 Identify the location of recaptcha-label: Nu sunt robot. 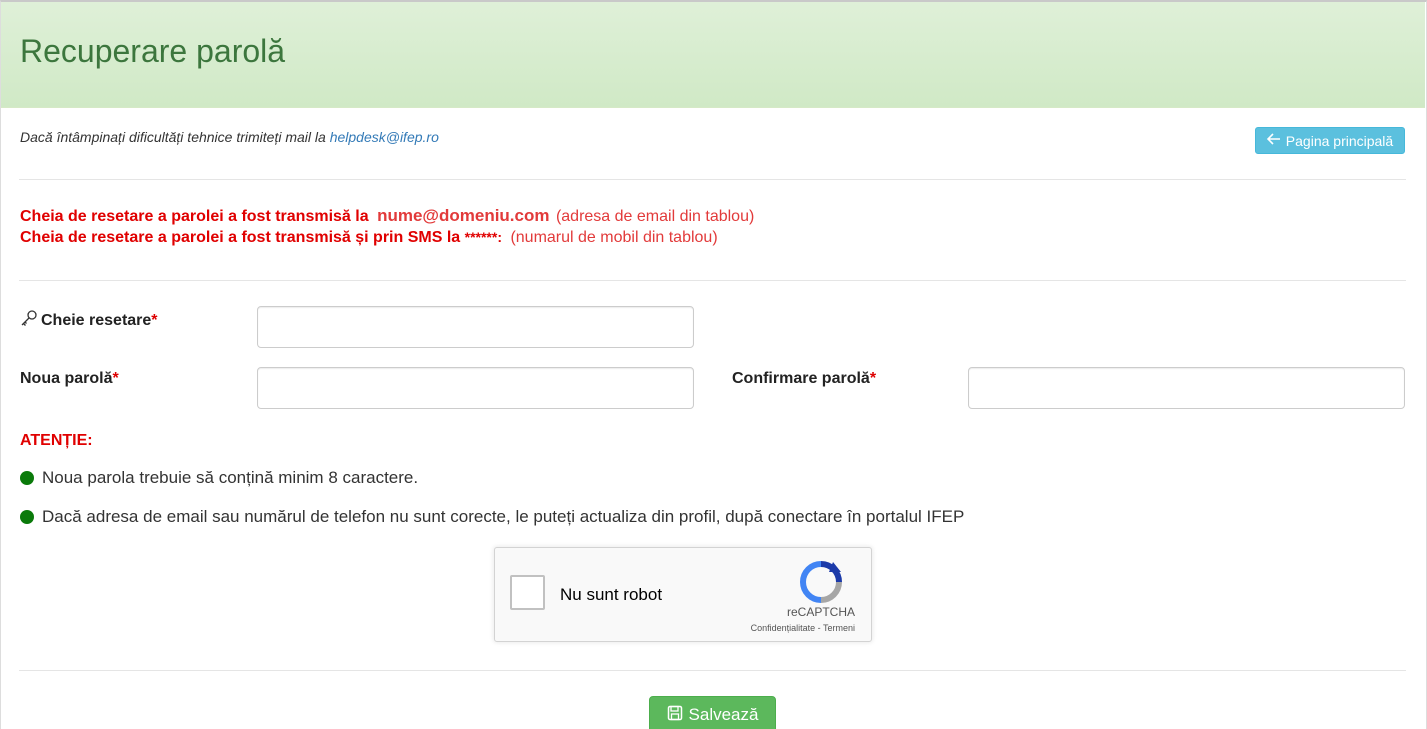
(611, 594).